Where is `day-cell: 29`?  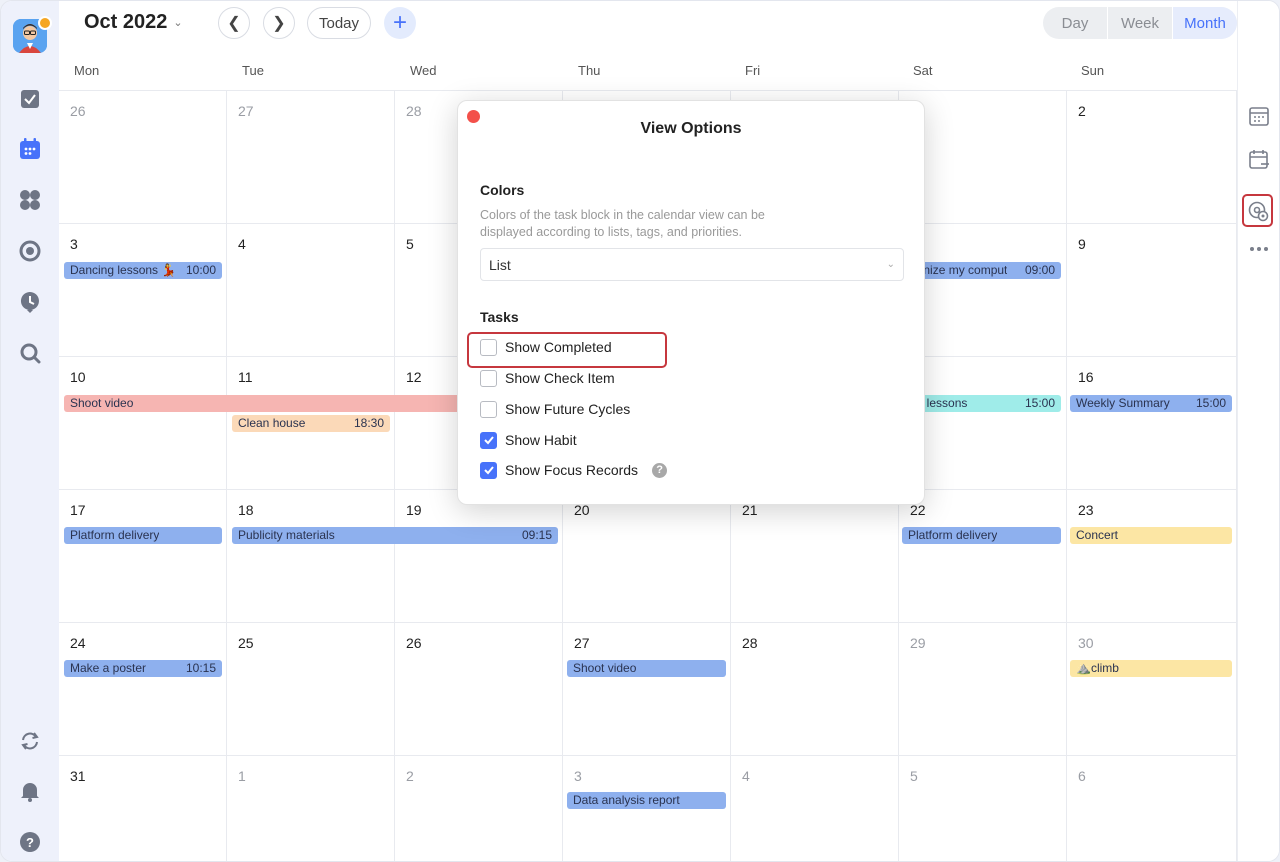 day-cell: 29 is located at coordinates (983, 689).